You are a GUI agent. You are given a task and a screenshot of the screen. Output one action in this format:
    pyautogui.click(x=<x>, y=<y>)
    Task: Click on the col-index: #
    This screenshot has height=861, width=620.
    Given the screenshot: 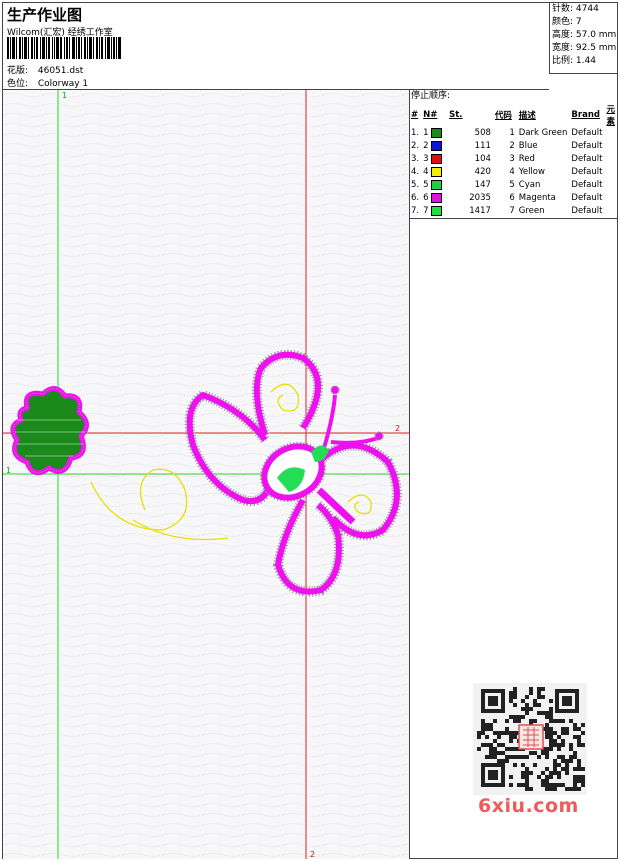 What is the action you would take?
    pyautogui.click(x=415, y=115)
    